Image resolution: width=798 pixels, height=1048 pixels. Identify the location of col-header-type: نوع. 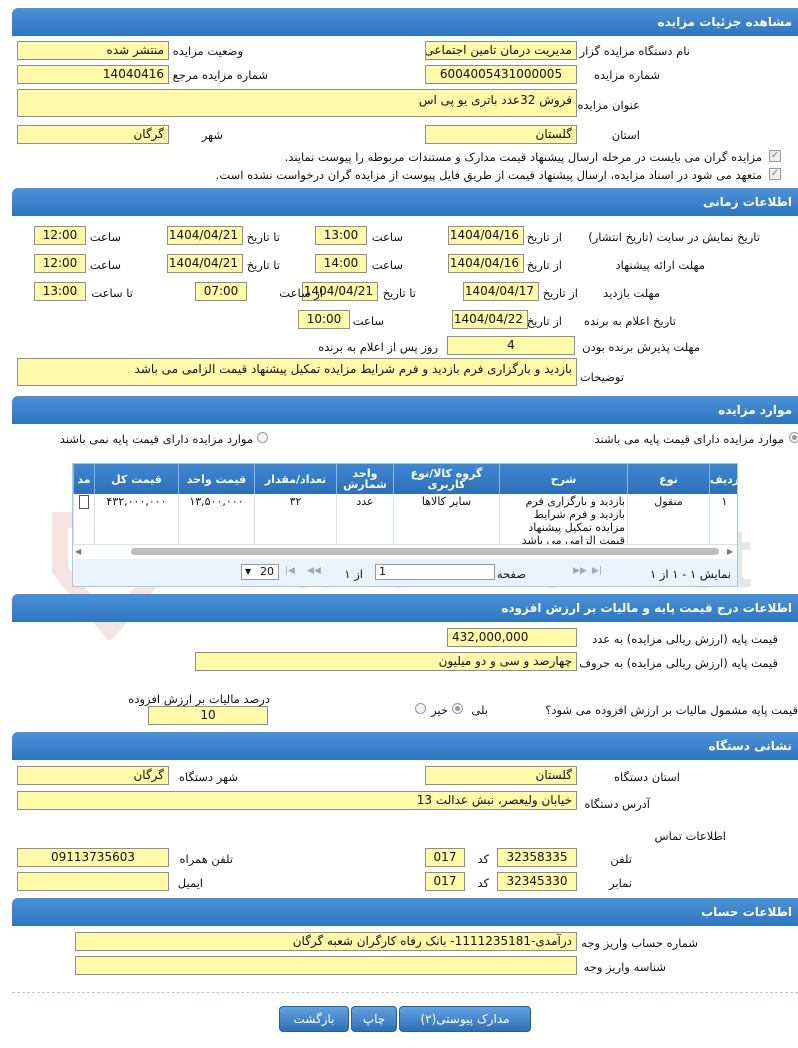
(668, 479).